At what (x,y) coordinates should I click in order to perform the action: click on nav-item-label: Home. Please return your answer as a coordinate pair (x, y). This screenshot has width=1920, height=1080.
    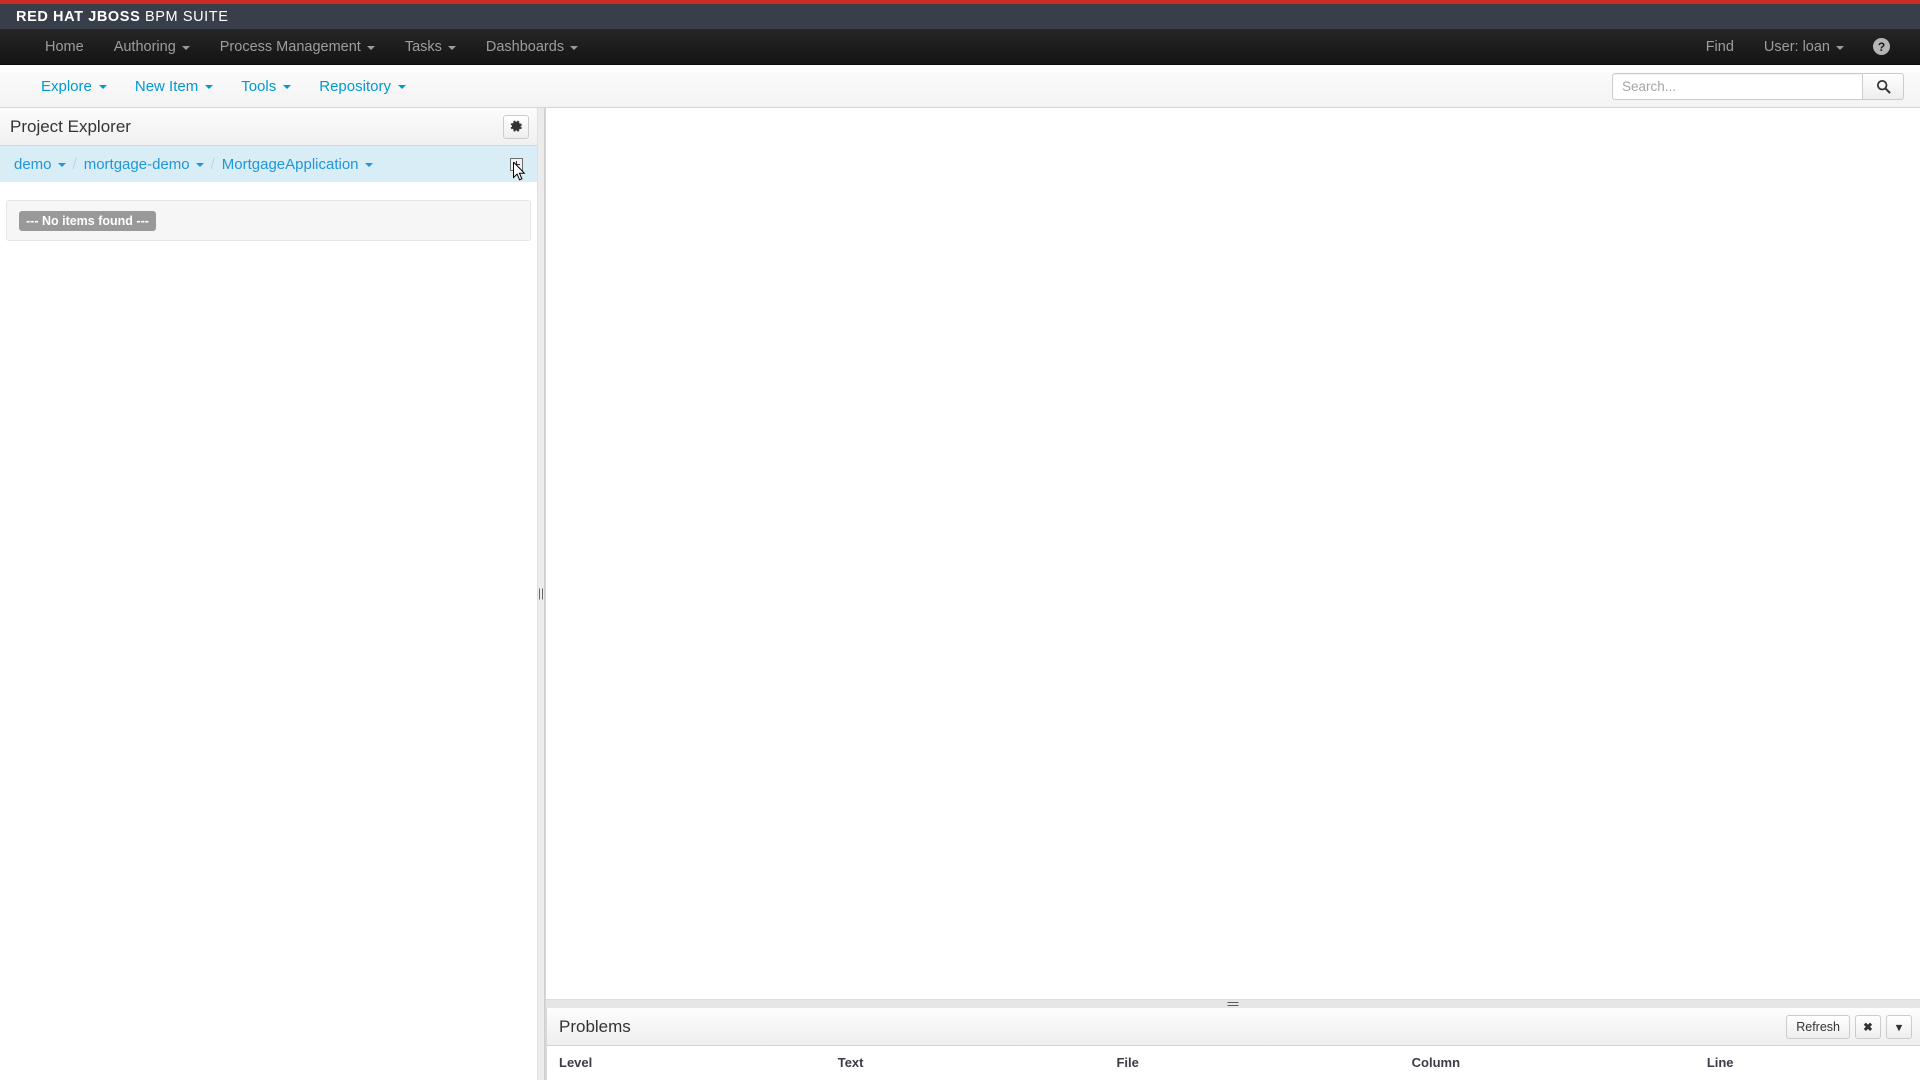
    Looking at the image, I should click on (64, 46).